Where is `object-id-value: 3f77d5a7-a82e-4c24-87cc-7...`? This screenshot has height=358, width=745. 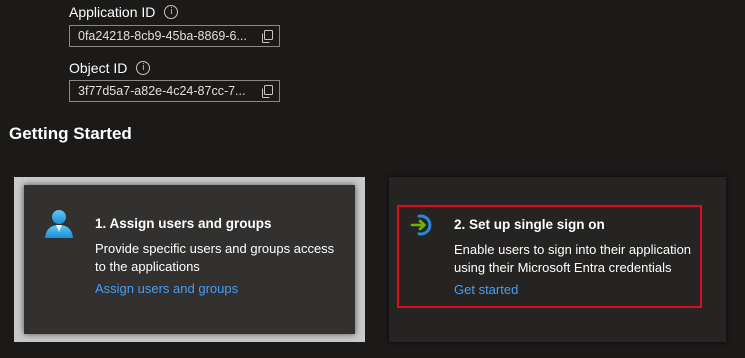 object-id-value: 3f77d5a7-a82e-4c24-87cc-7... is located at coordinates (162, 91).